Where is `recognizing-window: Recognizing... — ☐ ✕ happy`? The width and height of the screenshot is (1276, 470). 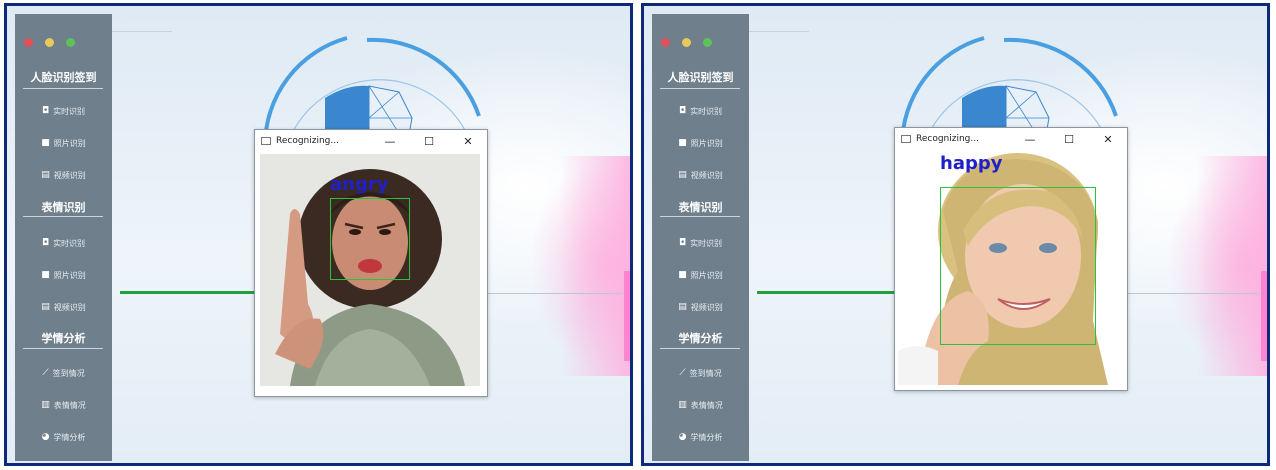 recognizing-window: Recognizing... — ☐ ✕ happy is located at coordinates (1011, 259).